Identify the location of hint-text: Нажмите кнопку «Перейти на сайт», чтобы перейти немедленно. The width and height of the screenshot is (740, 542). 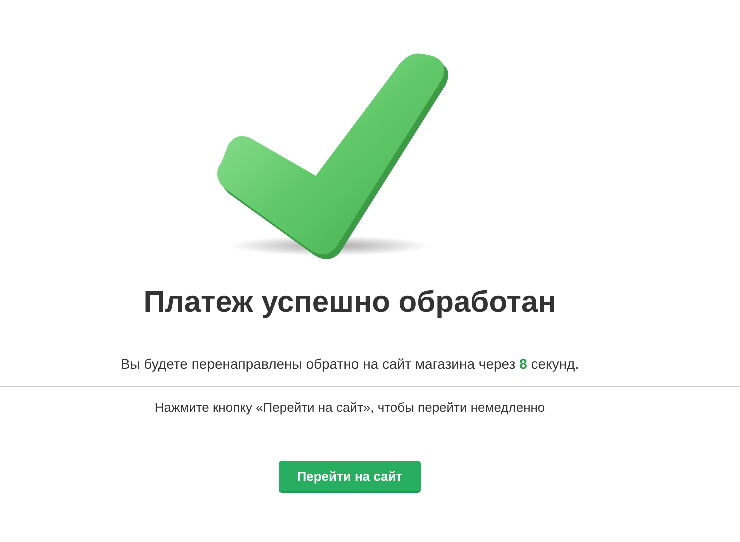
(350, 407).